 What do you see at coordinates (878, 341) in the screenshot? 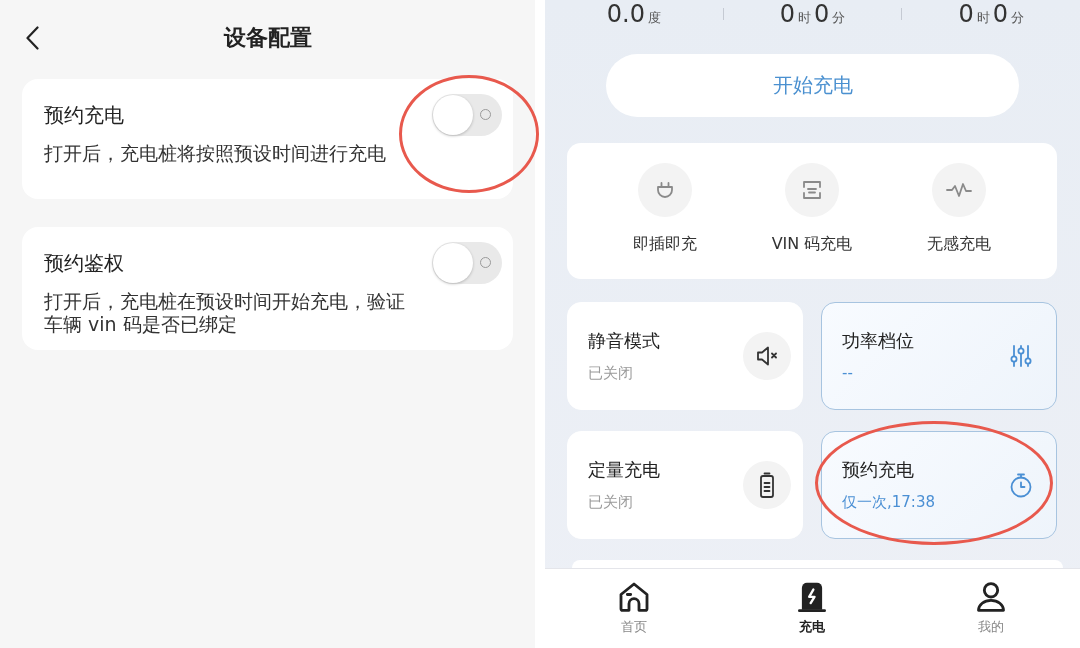
I see `feature-title: 功率档位` at bounding box center [878, 341].